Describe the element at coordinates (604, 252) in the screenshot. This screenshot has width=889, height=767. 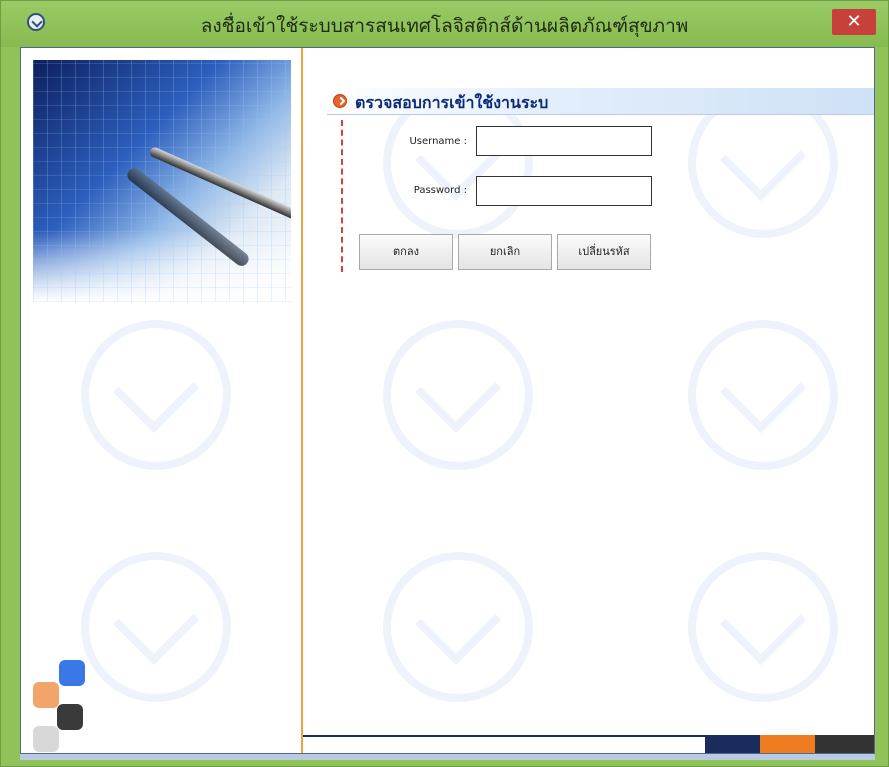
I see `change-password-button: เปลี่ยนรหัส` at that location.